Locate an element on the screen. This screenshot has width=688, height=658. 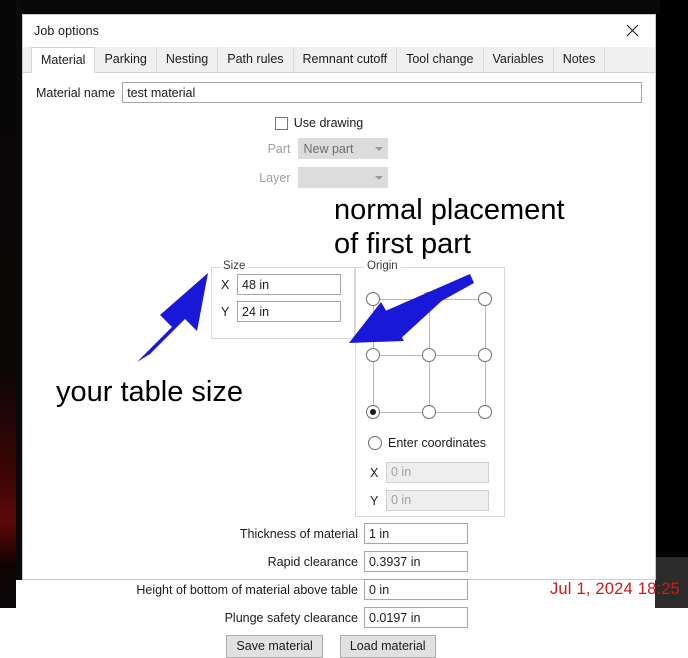
thickness-of-material-row: Thickness of material is located at coordinates (340, 533).